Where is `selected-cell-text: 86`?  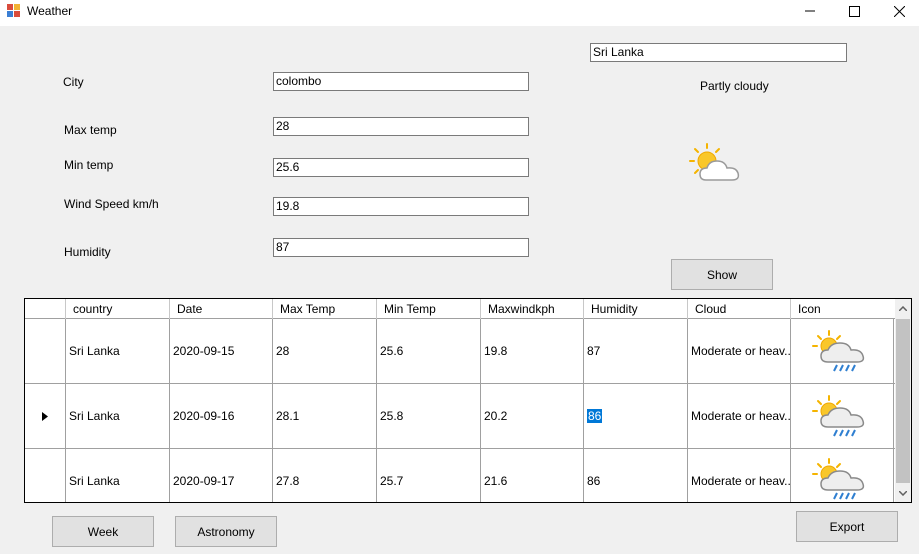 selected-cell-text: 86 is located at coordinates (595, 416).